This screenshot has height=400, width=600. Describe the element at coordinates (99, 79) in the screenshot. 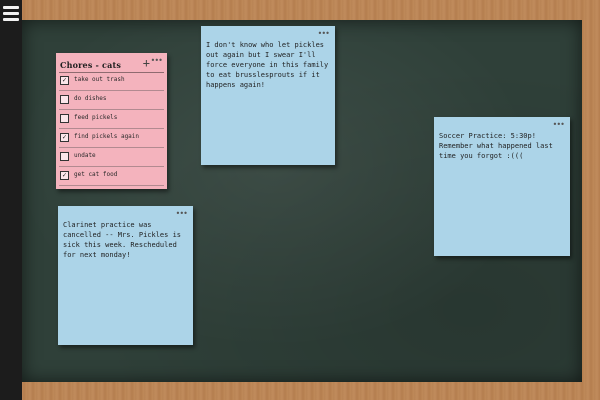

I see `checklist-item-label: take out trash` at that location.